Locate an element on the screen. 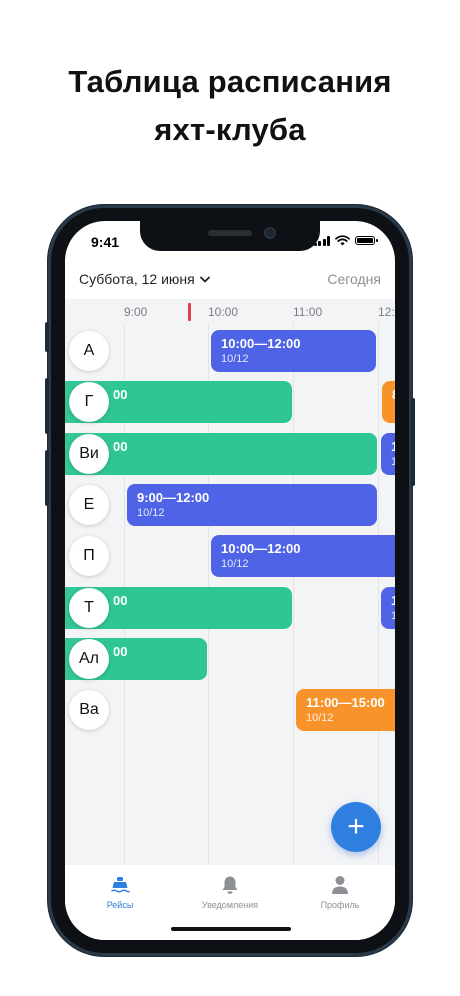  boat-avatar: Ал is located at coordinates (89, 659).